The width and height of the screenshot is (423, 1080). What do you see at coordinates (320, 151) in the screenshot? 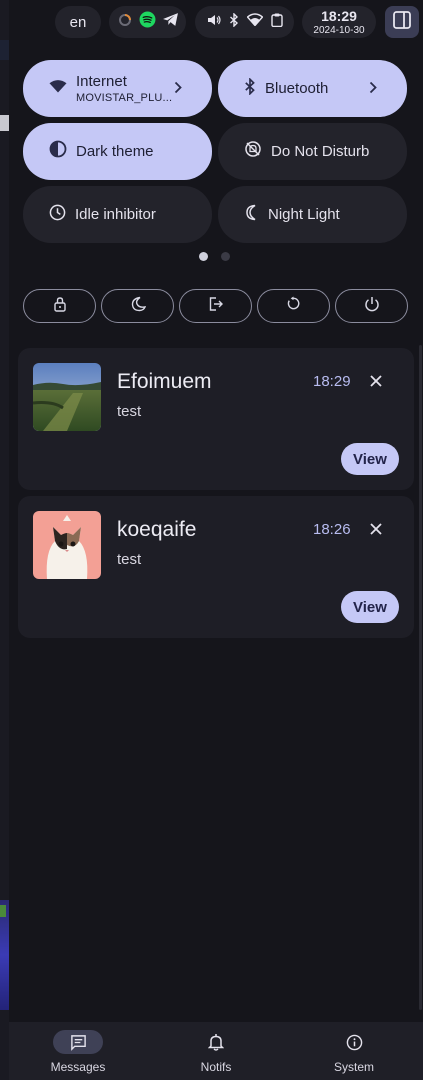
I see `tile-do-not-disturb-label: Do Not Disturb` at bounding box center [320, 151].